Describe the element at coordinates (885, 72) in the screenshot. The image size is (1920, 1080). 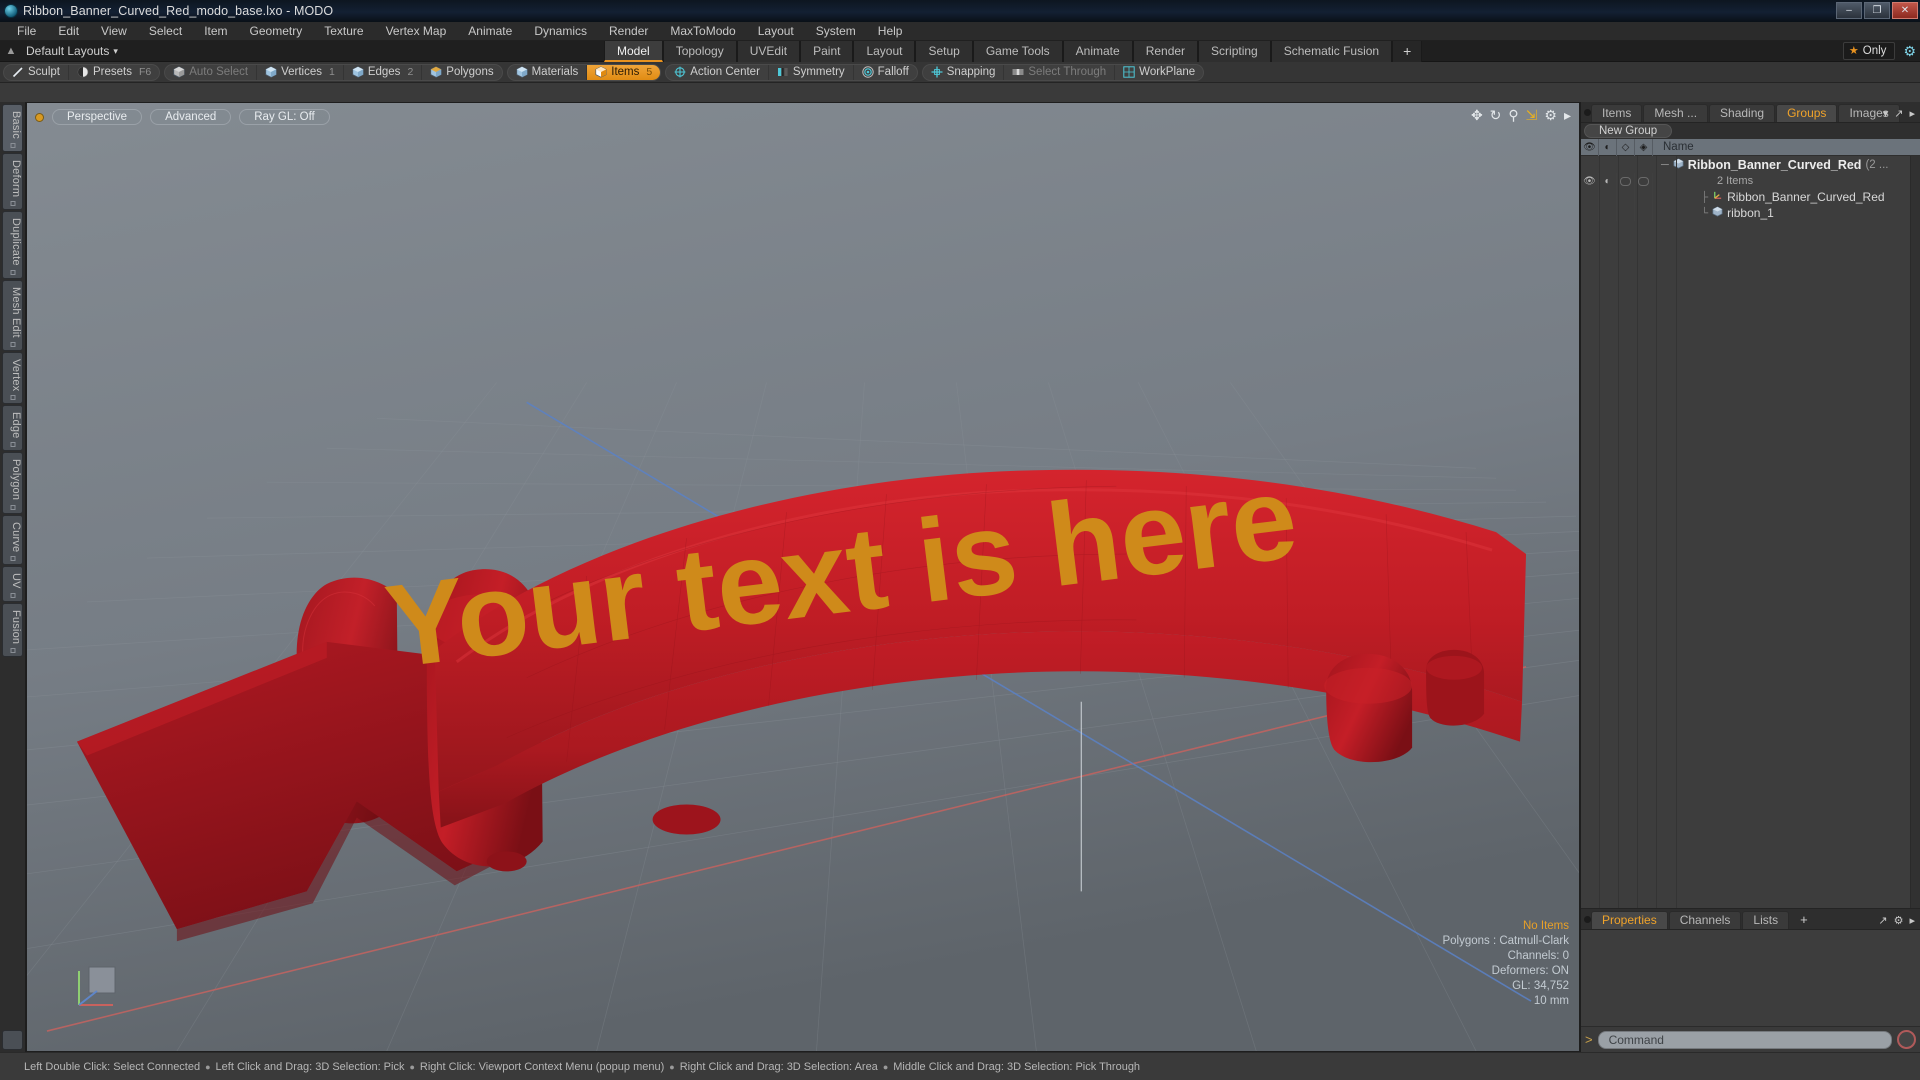
I see `mode-button-falloff: Falloff` at that location.